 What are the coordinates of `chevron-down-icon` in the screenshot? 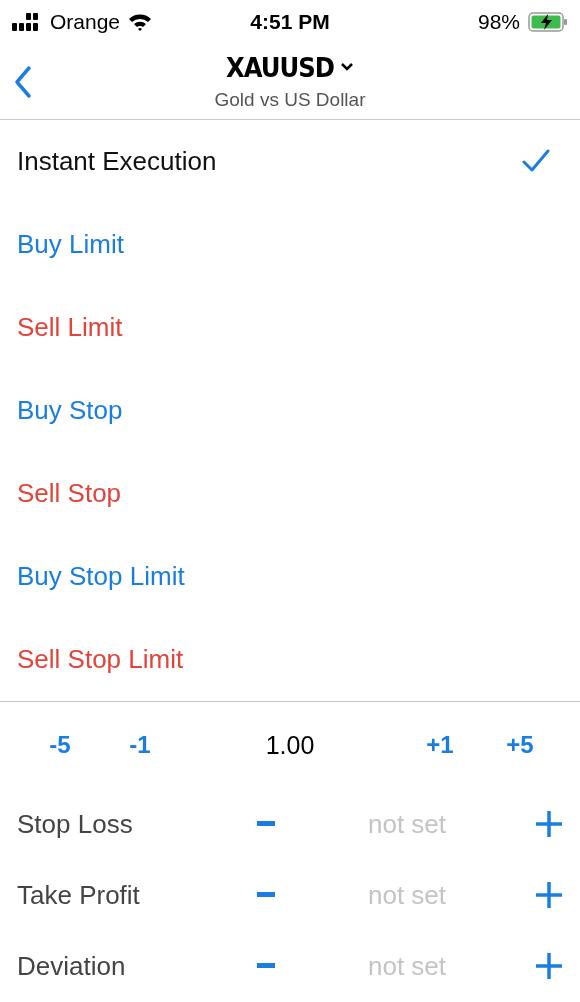 It's located at (346, 67).